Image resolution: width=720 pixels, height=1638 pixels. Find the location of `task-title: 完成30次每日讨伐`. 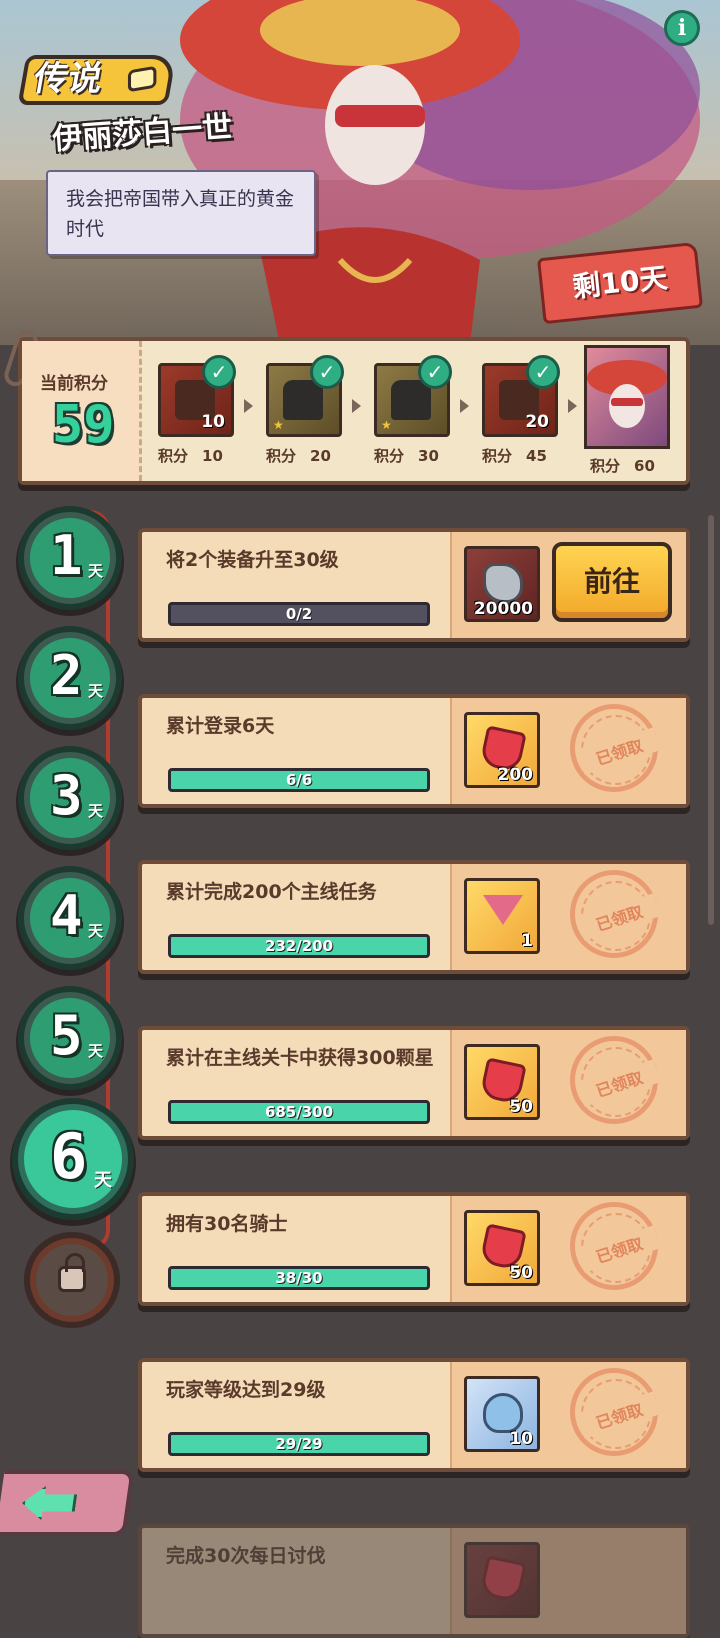

task-title: 完成30次每日讨伐 is located at coordinates (246, 1556).